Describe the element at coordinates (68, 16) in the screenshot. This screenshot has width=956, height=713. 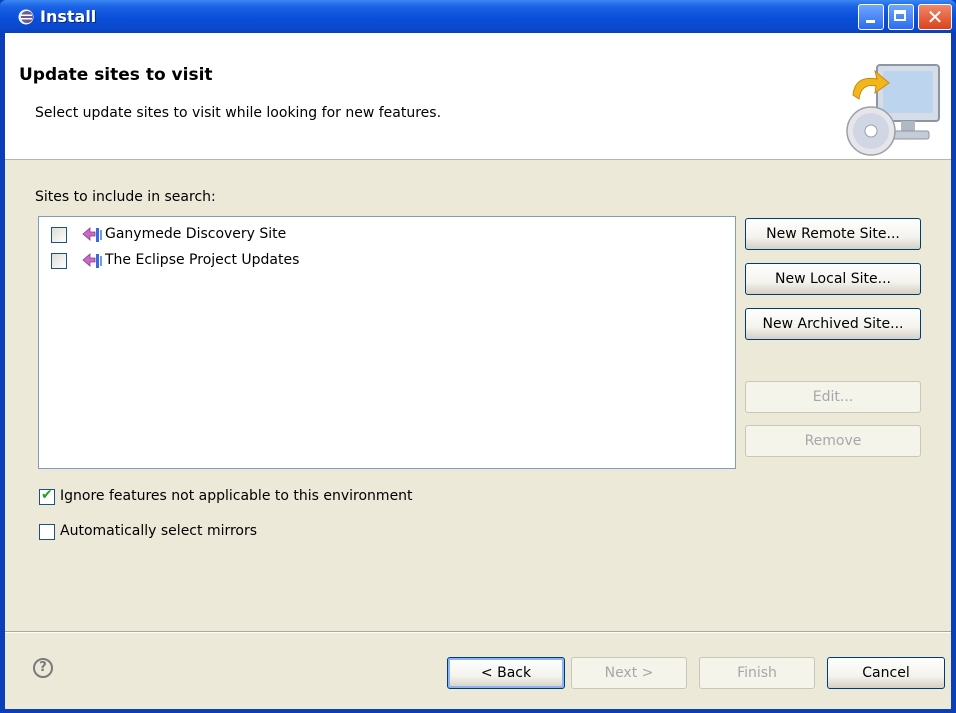
I see `window-title: Install` at that location.